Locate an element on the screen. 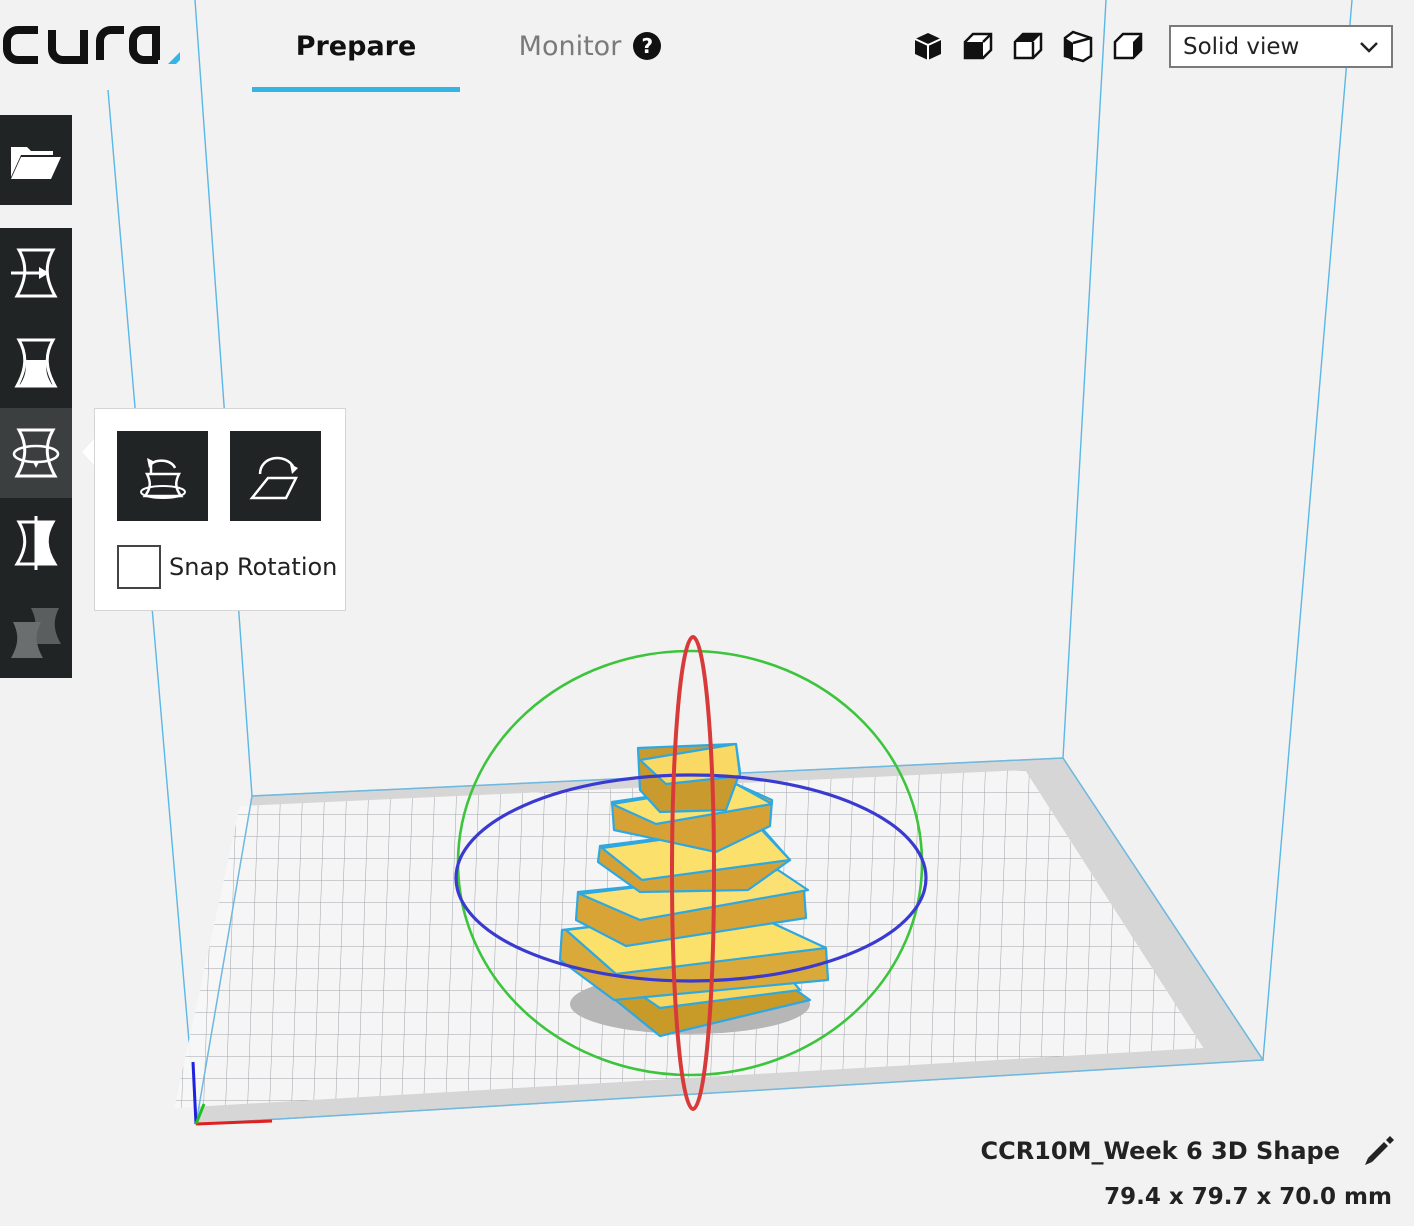 The height and width of the screenshot is (1226, 1414). scale-tool-button is located at coordinates (36, 363).